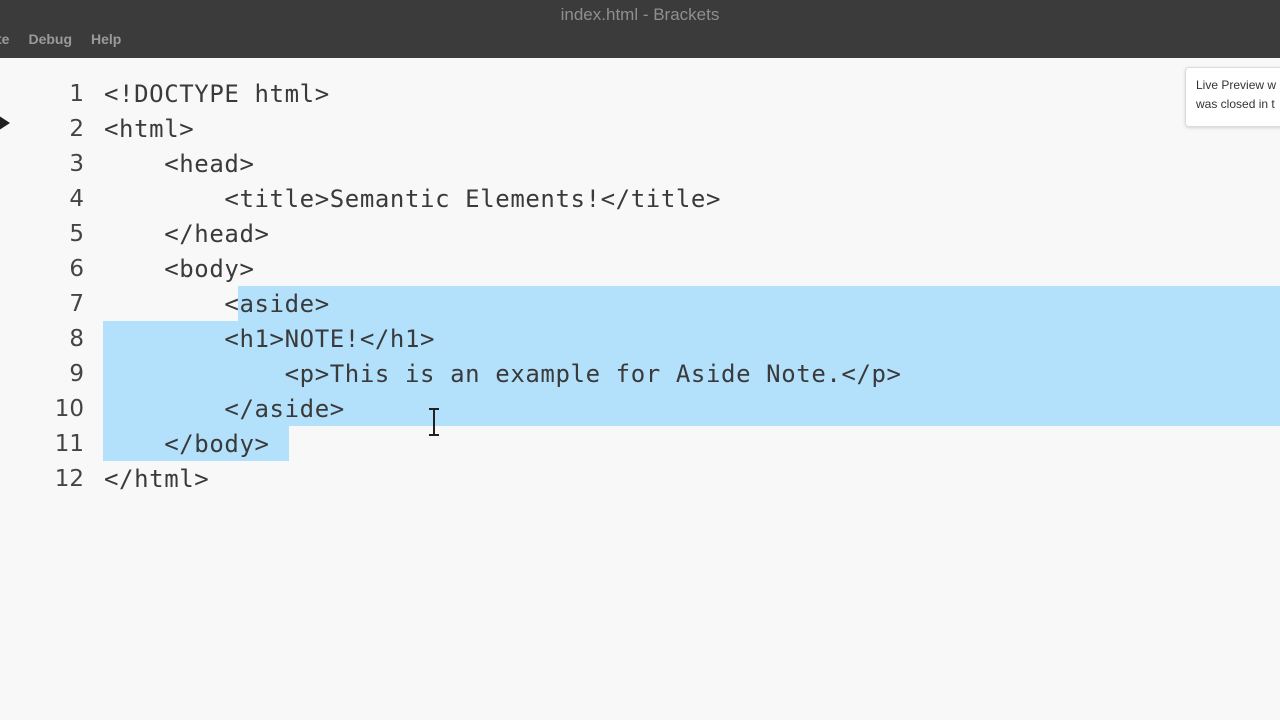 This screenshot has width=1280, height=720. What do you see at coordinates (69, 409) in the screenshot?
I see `line-number: 10` at bounding box center [69, 409].